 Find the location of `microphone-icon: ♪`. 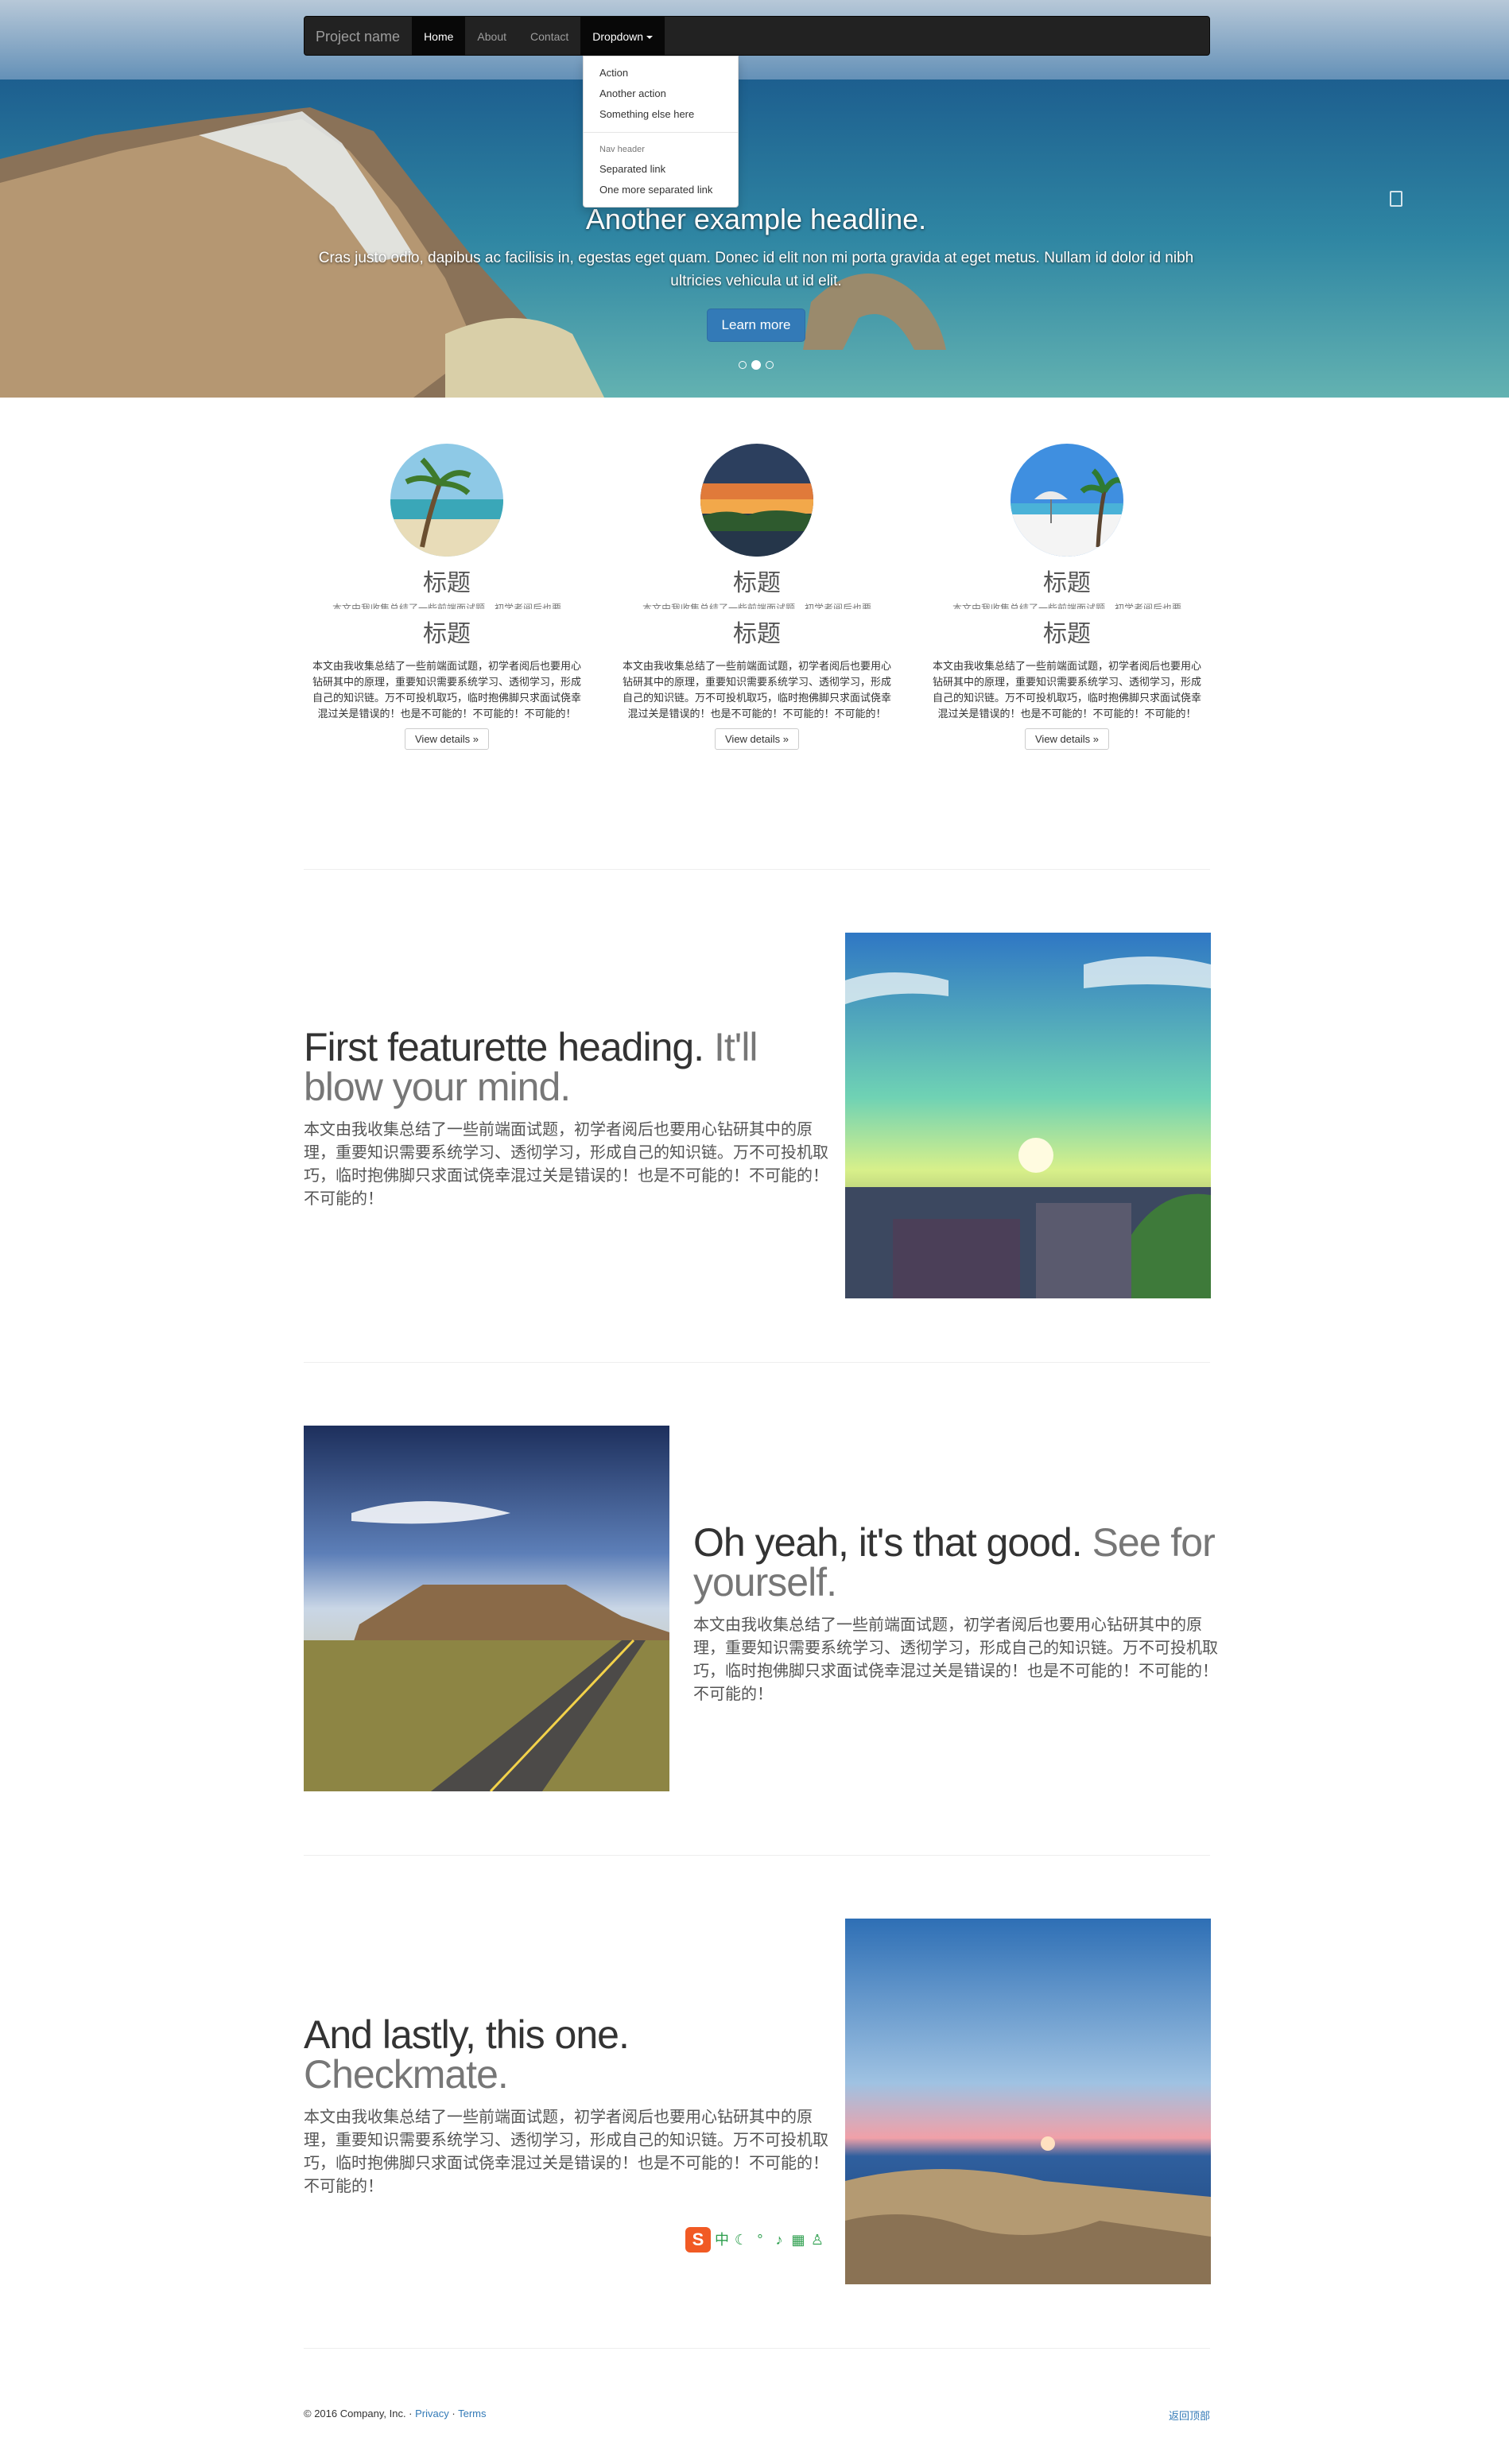

microphone-icon: ♪ is located at coordinates (779, 2240).